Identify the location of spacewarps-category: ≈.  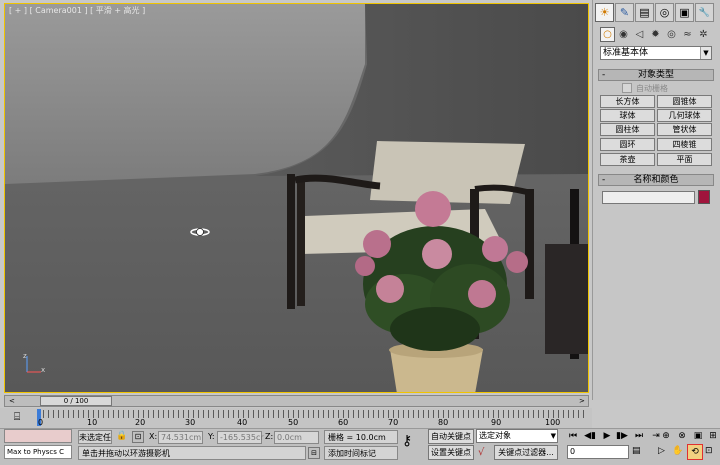
(687, 34).